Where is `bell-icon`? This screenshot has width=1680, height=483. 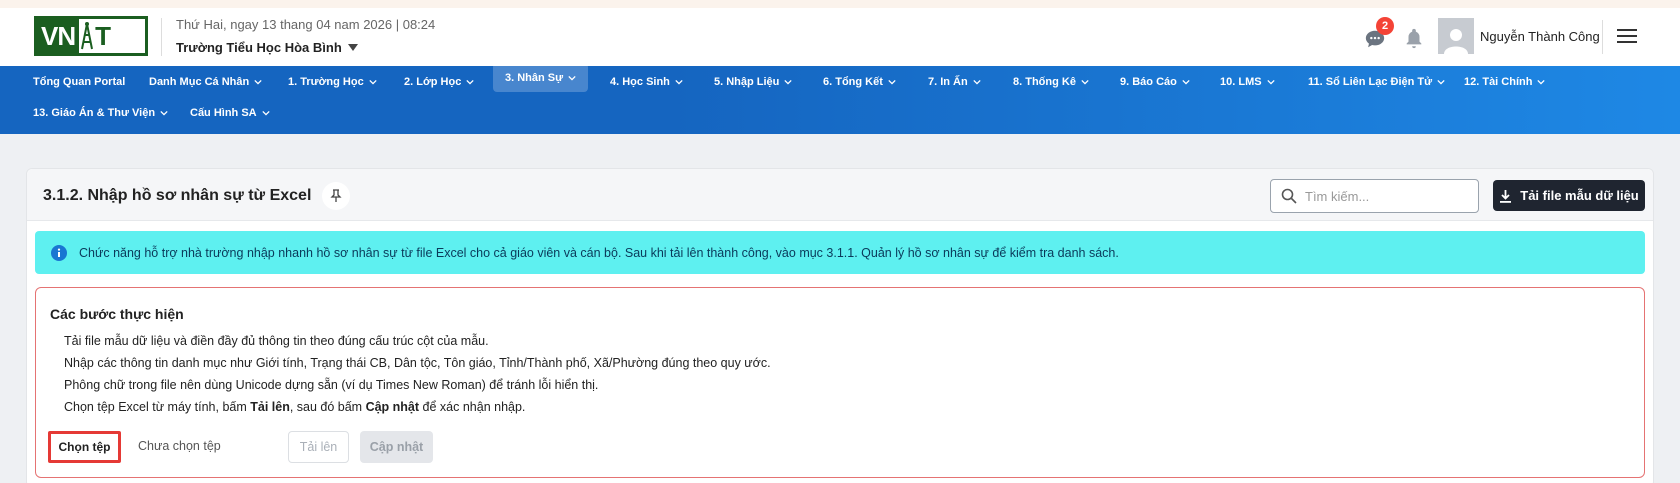 bell-icon is located at coordinates (1414, 38).